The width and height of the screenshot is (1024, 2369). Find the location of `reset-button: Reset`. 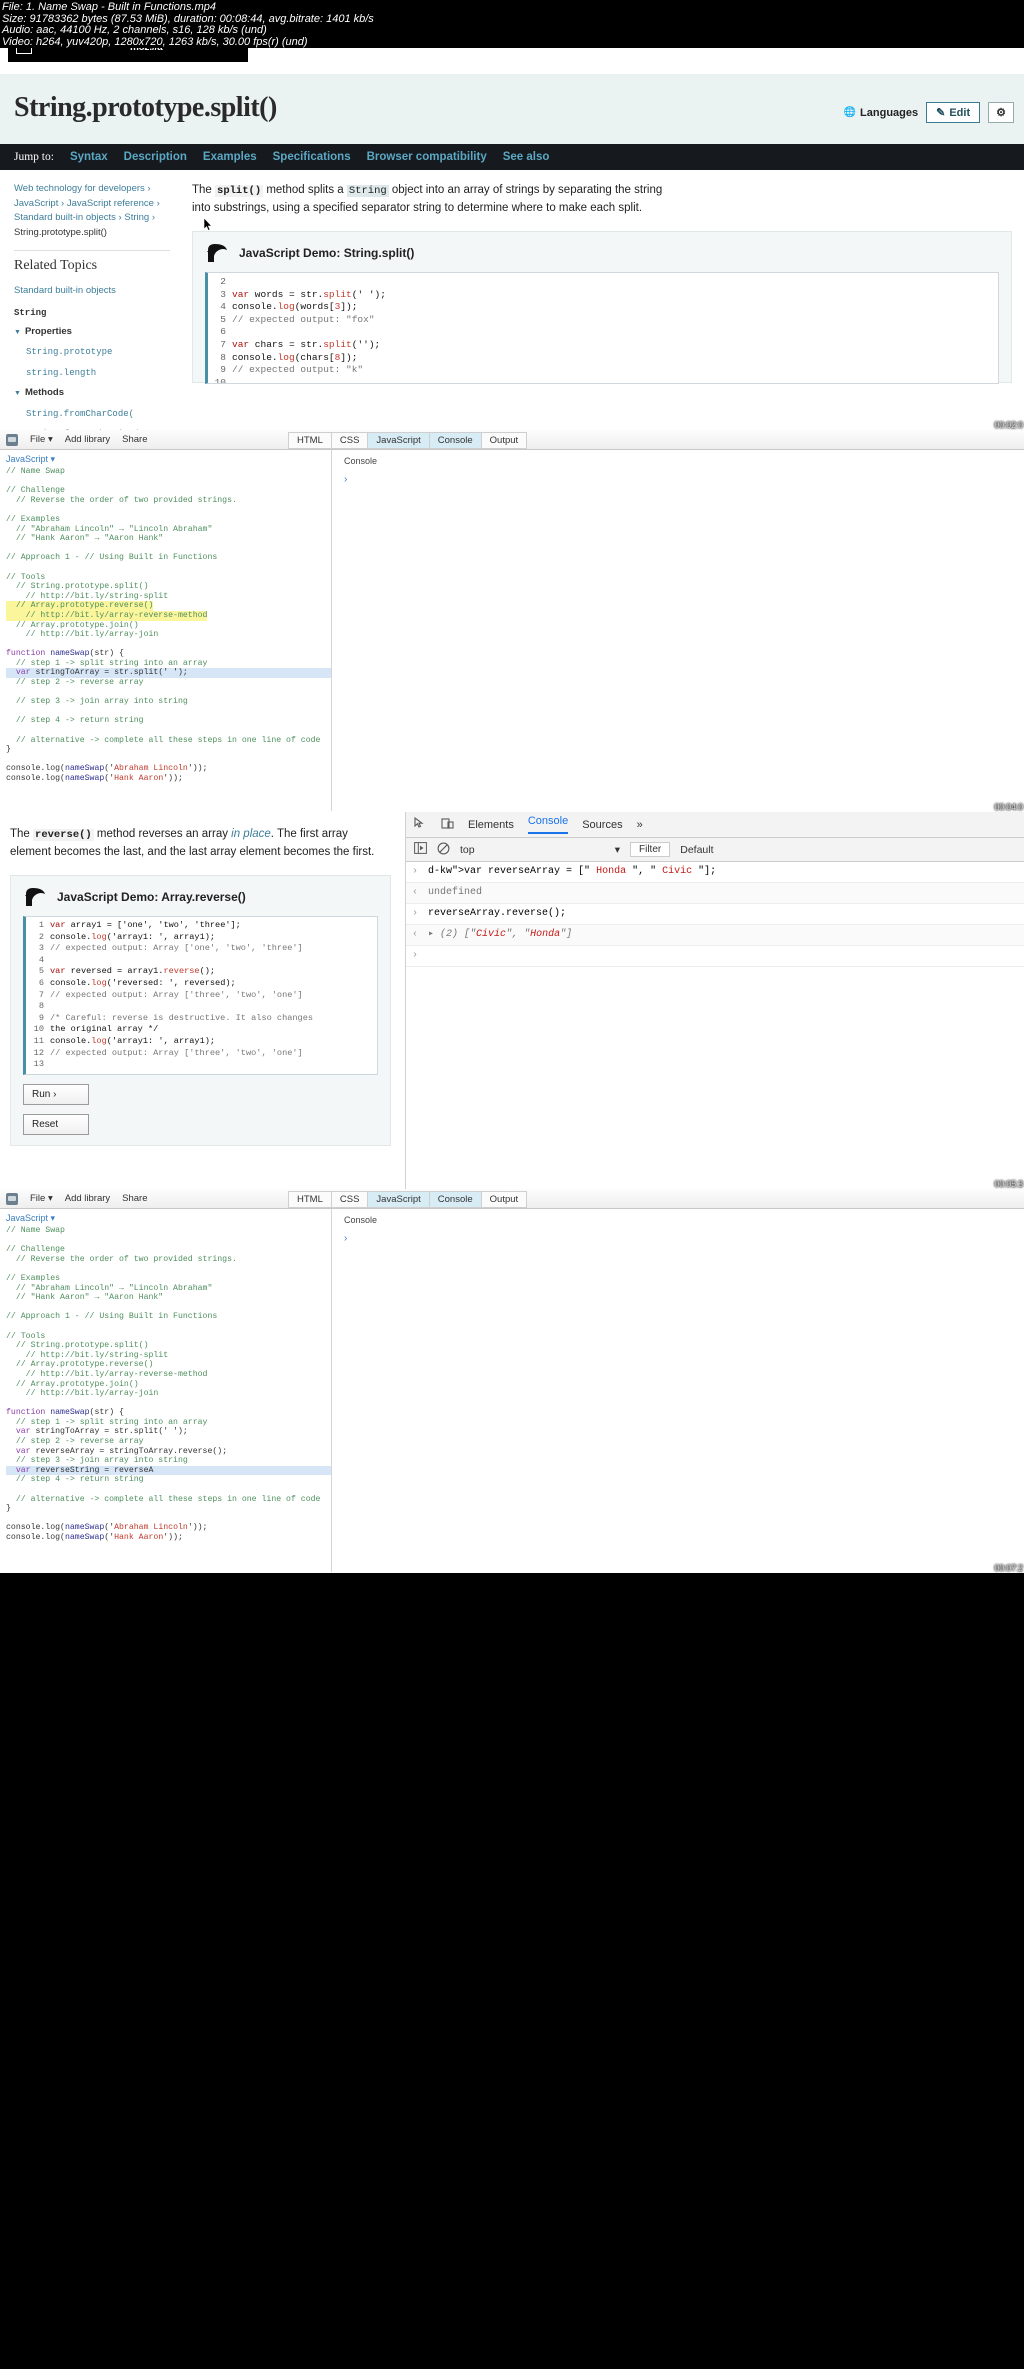

reset-button: Reset is located at coordinates (56, 1124).